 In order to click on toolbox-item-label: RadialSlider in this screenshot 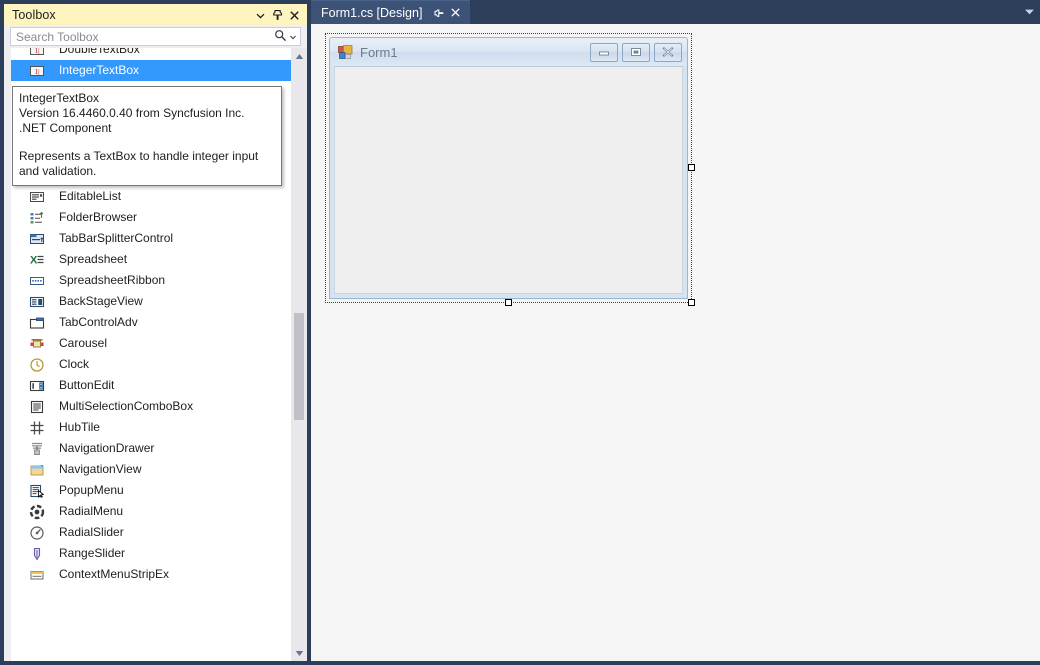, I will do `click(91, 532)`.